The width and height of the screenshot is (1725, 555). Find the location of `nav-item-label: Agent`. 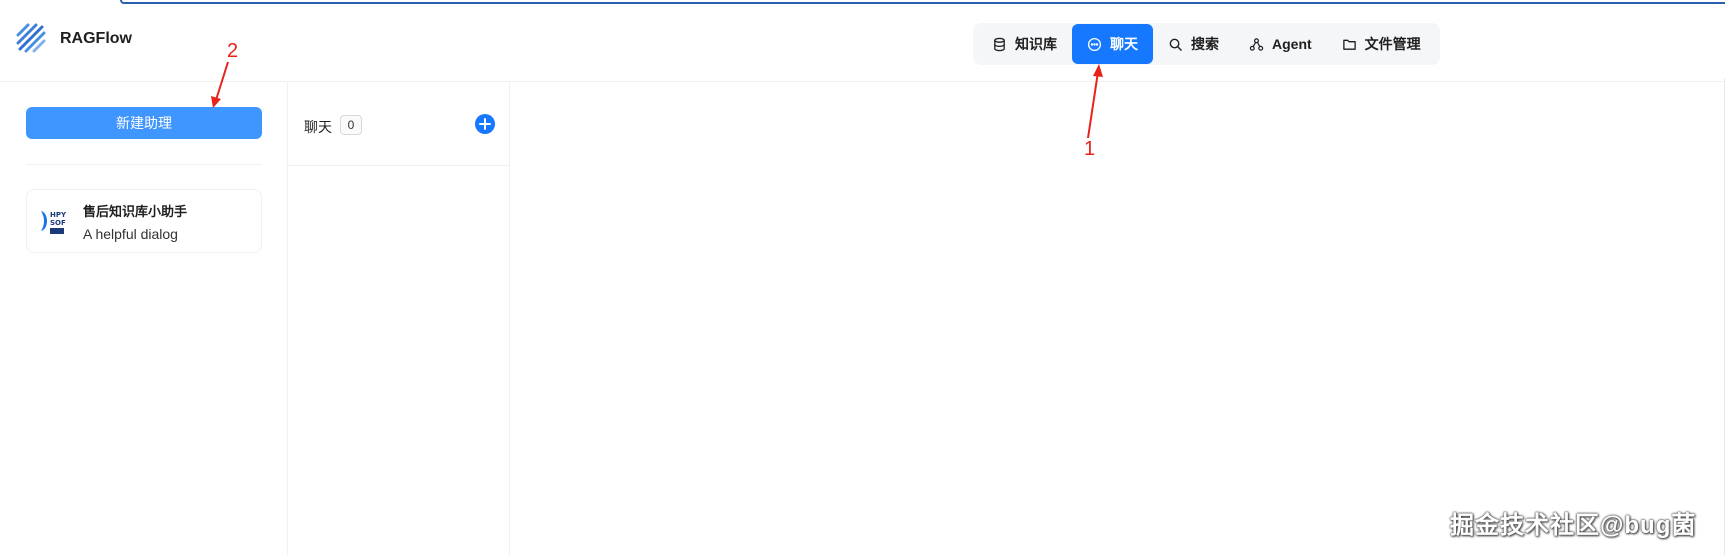

nav-item-label: Agent is located at coordinates (1292, 44).